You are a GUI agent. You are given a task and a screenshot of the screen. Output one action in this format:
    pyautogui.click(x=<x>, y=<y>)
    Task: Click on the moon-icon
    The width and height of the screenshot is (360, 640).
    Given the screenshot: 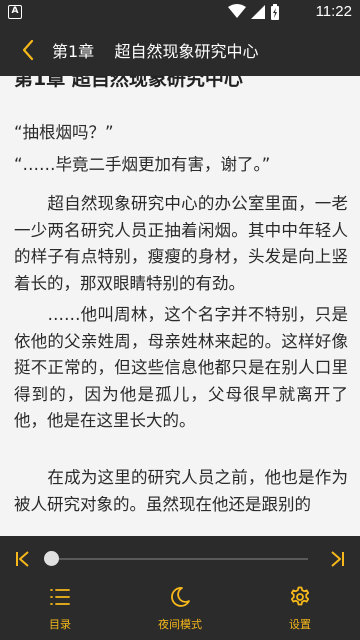 What is the action you would take?
    pyautogui.click(x=180, y=597)
    